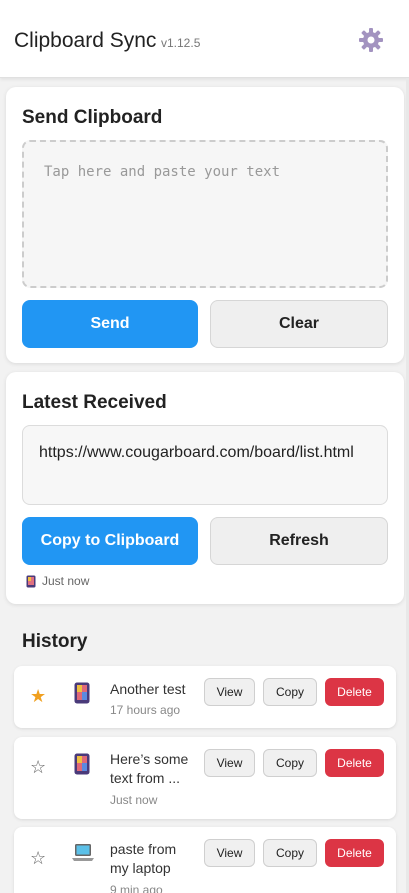 Image resolution: width=409 pixels, height=893 pixels. I want to click on app-header: Clipboard Sync v1.12.5, so click(204, 39).